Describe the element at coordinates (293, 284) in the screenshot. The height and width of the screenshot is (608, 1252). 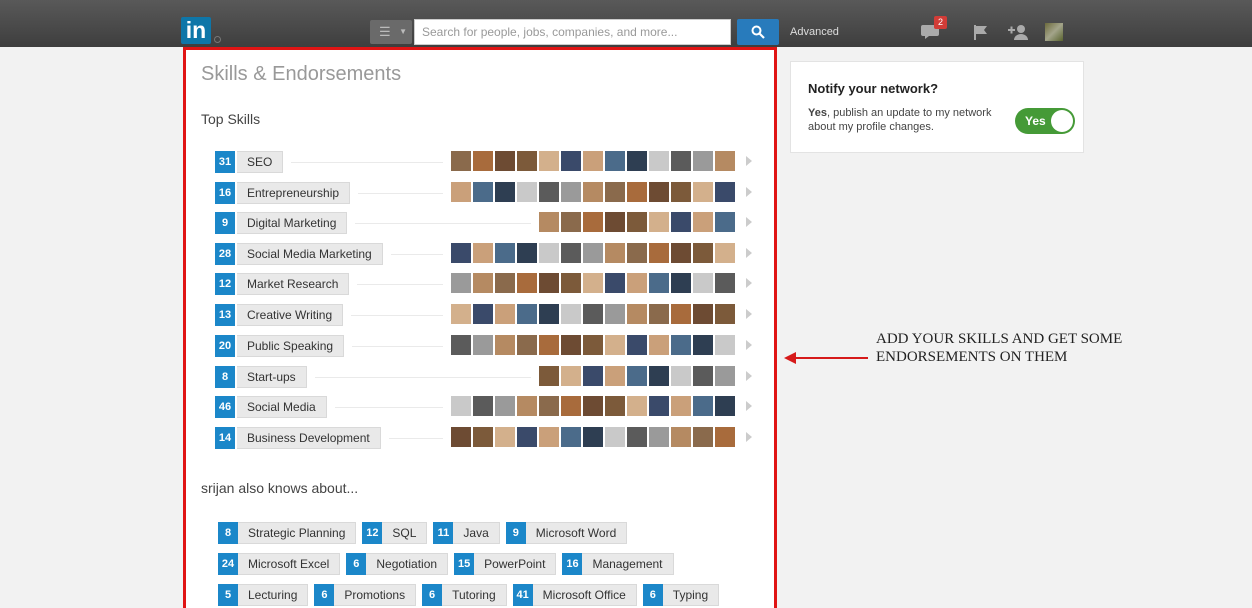
I see `skill-name: Market Research` at that location.